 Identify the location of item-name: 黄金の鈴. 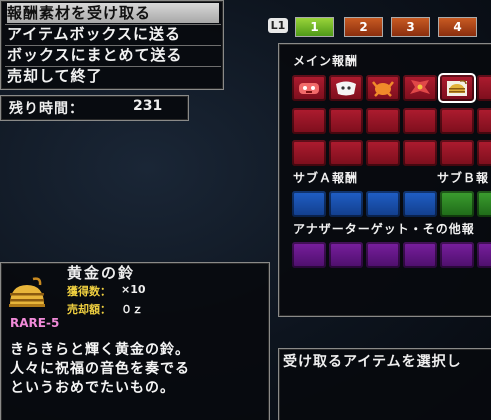
(101, 273).